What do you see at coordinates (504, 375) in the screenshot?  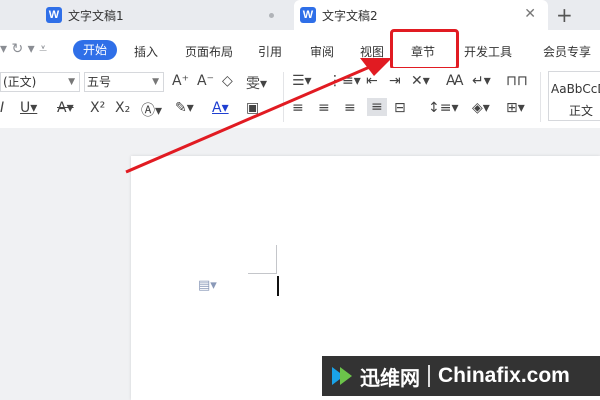 I see `watermark-en: Chinafix.com` at bounding box center [504, 375].